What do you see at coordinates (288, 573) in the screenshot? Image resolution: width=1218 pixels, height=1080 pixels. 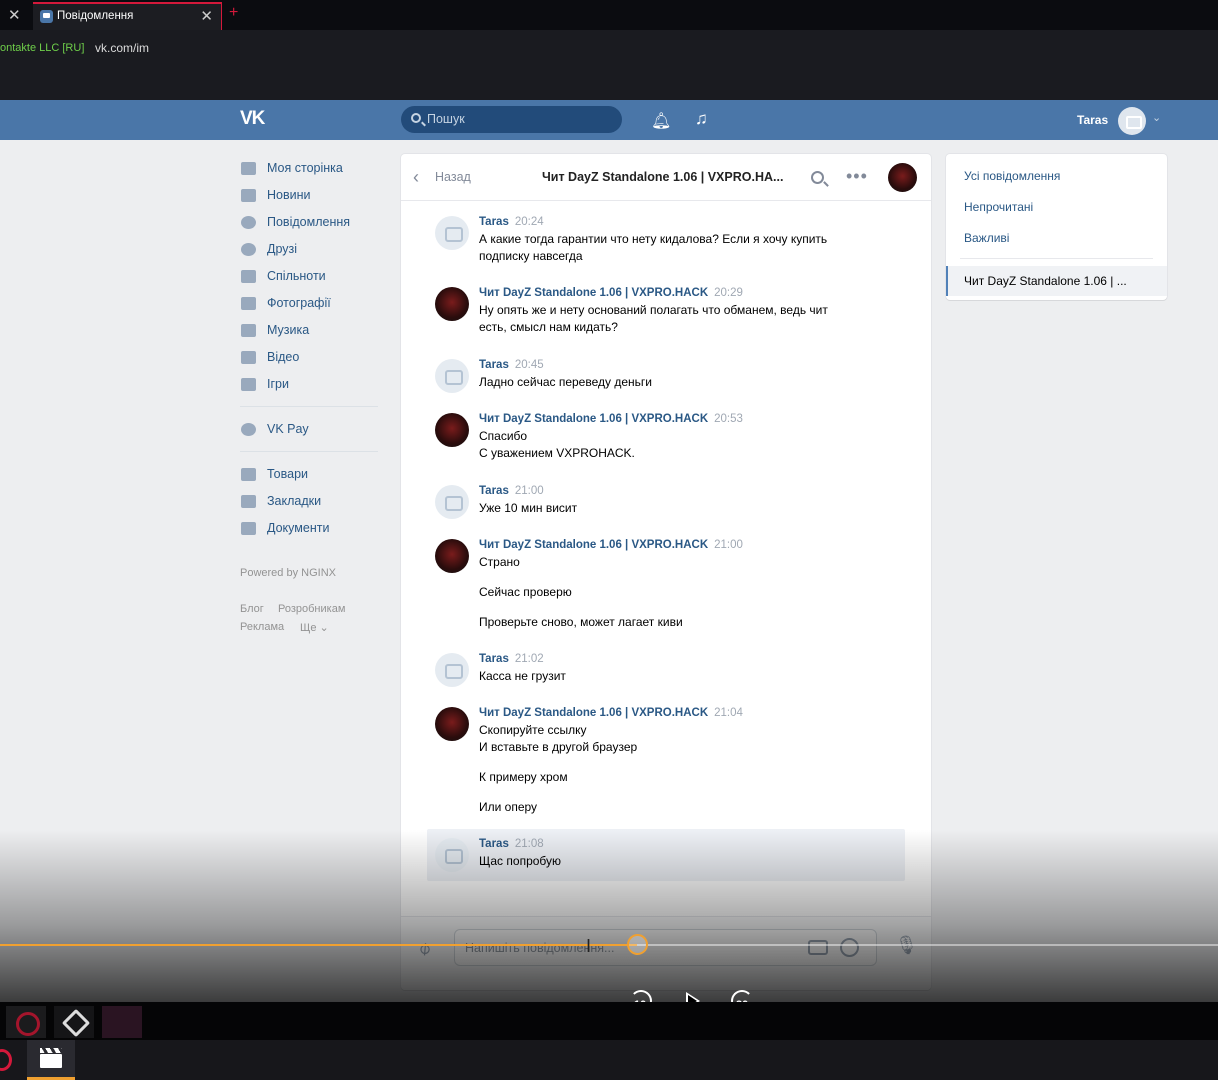 I see `powered-by-label: Powered by NGINX` at bounding box center [288, 573].